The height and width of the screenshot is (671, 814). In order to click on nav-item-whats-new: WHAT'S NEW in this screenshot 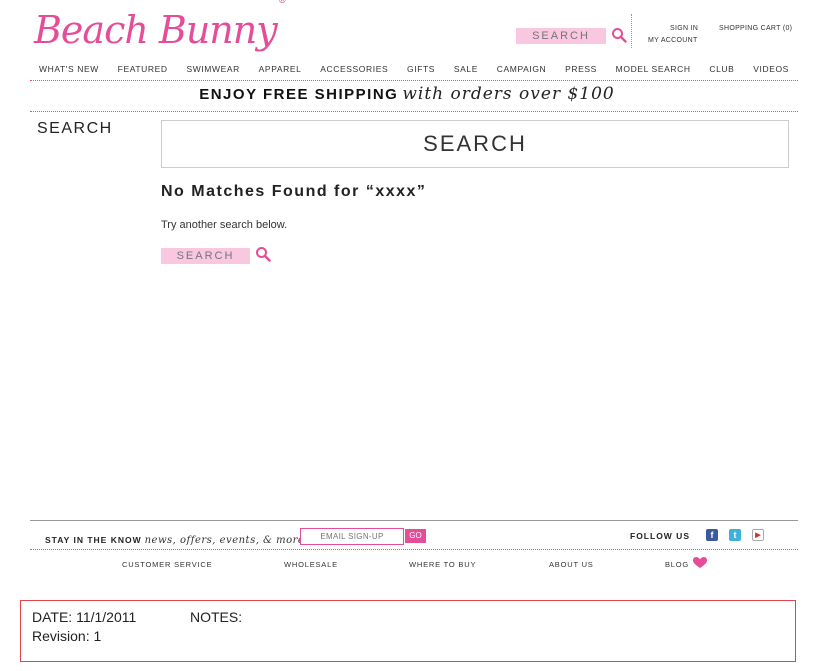, I will do `click(69, 72)`.